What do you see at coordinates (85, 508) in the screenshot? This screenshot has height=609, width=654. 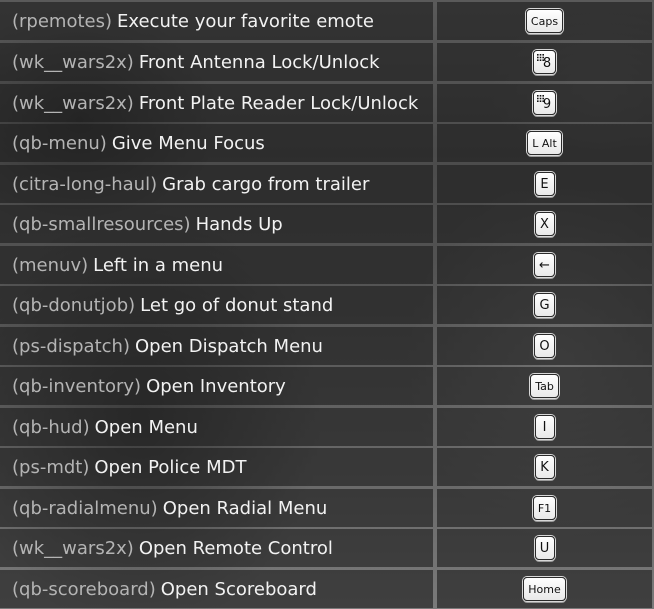 I see `resource-name: (qb-radialmenu)` at bounding box center [85, 508].